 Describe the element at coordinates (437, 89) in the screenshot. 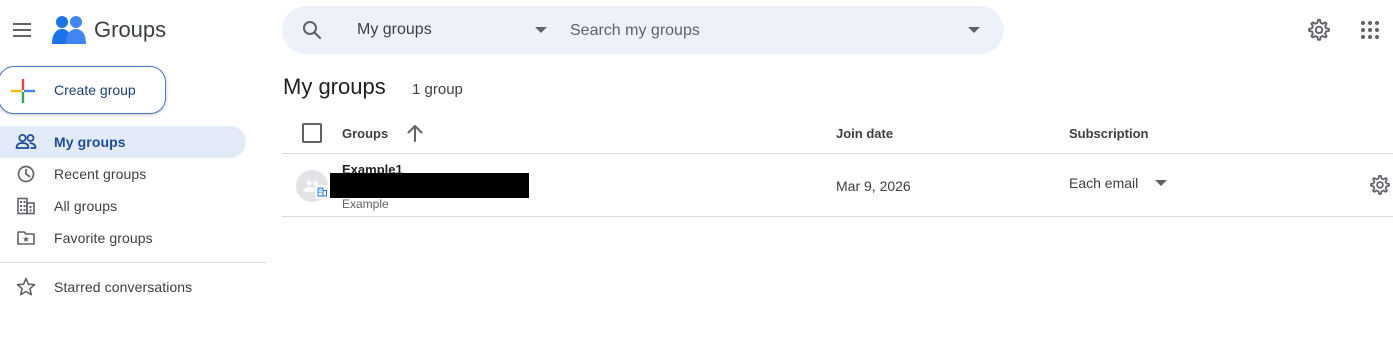

I see `group-count: 1 group` at that location.